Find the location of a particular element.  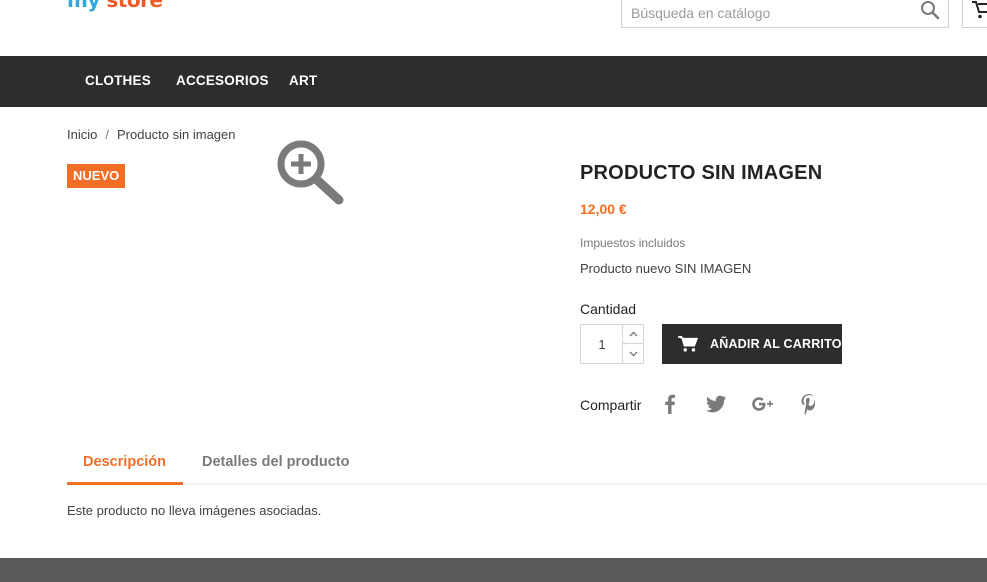

product-tabs: Descripción Detalles del producto is located at coordinates (527, 464).